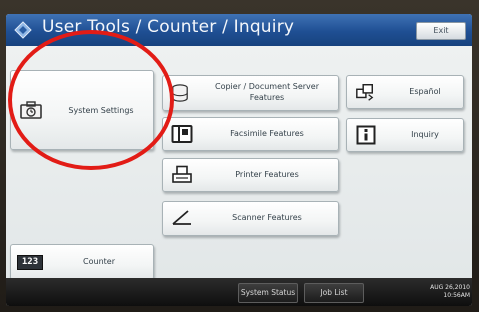 Image resolution: width=479 pixels, height=312 pixels. What do you see at coordinates (365, 92) in the screenshot?
I see `language-switch-icon` at bounding box center [365, 92].